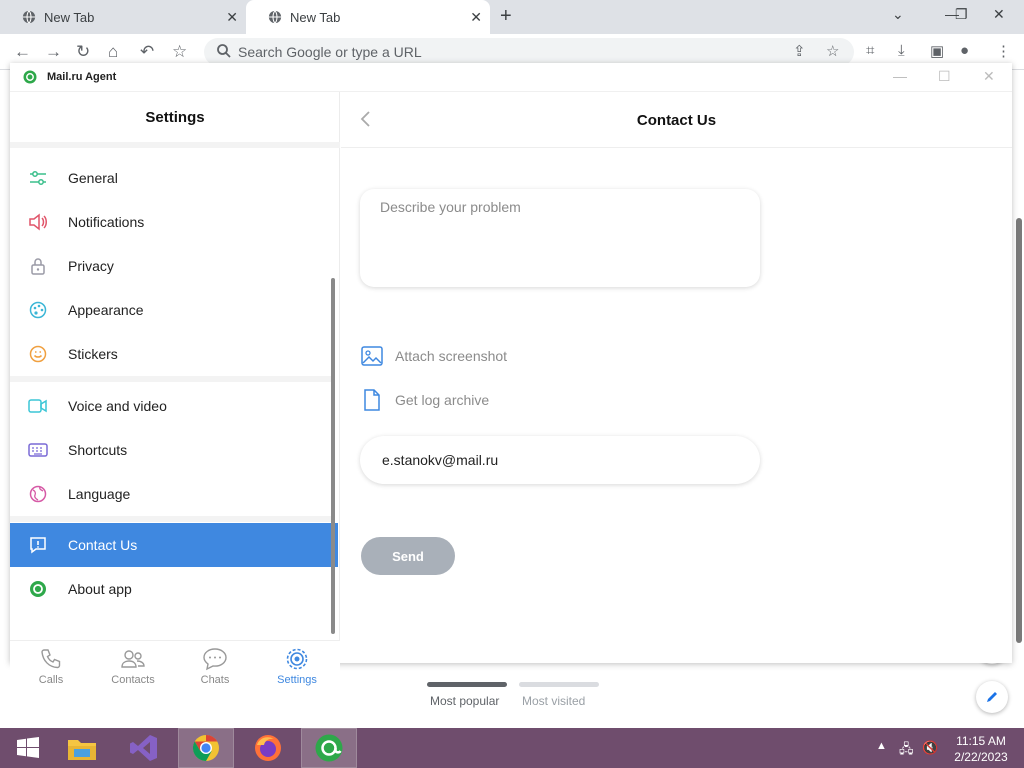 The width and height of the screenshot is (1024, 768). I want to click on nav-calls: Calls, so click(51, 667).